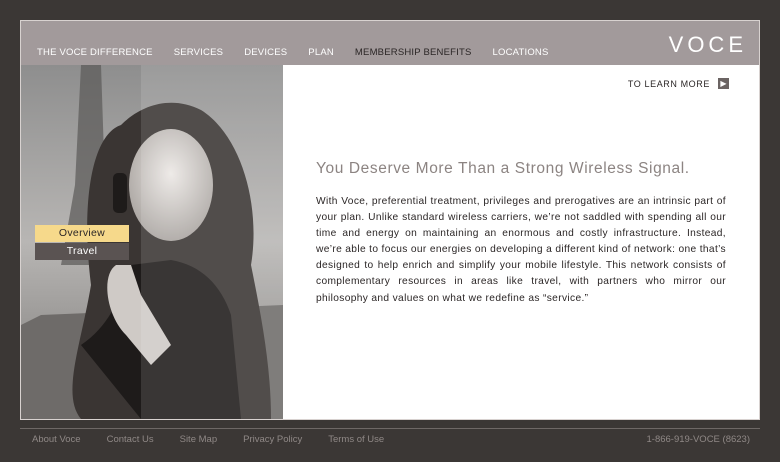 Image resolution: width=780 pixels, height=462 pixels. What do you see at coordinates (82, 251) in the screenshot?
I see `subnav-travel: Travel` at bounding box center [82, 251].